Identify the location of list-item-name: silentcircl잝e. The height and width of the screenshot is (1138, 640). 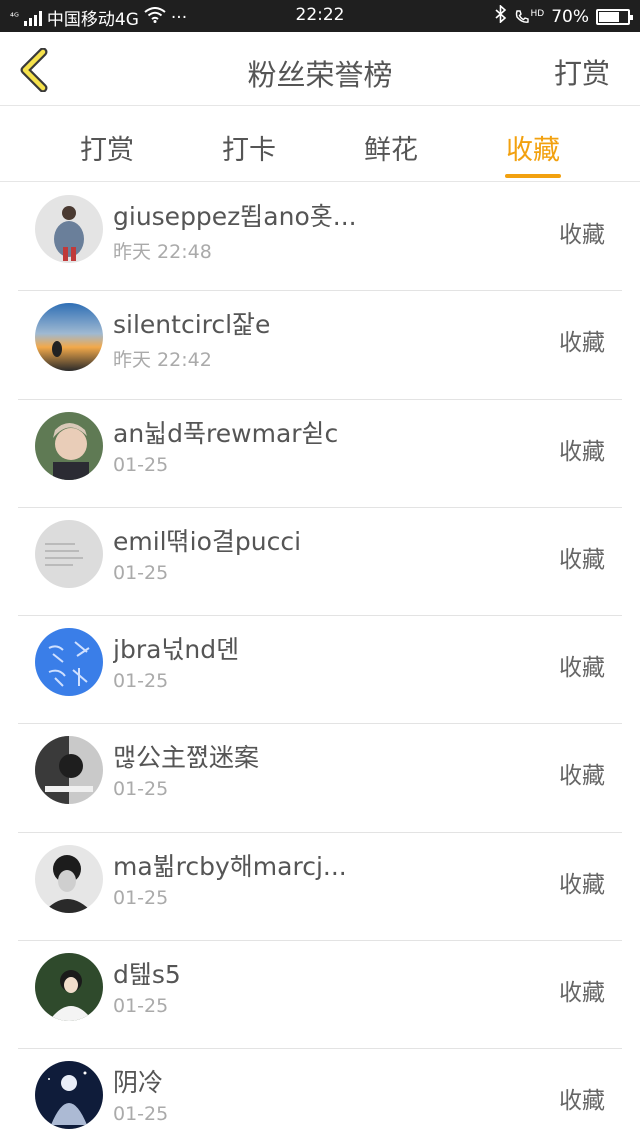
(192, 325).